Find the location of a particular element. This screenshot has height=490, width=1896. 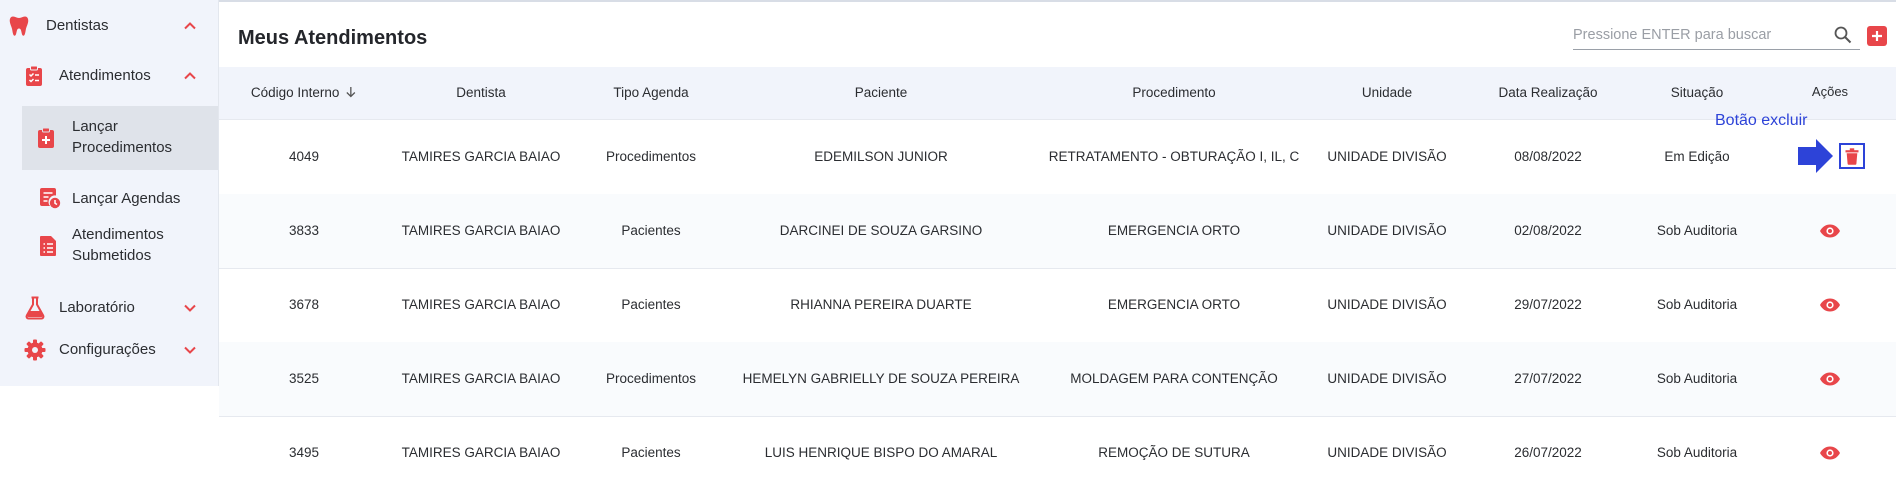

document-list-icon is located at coordinates (48, 248).